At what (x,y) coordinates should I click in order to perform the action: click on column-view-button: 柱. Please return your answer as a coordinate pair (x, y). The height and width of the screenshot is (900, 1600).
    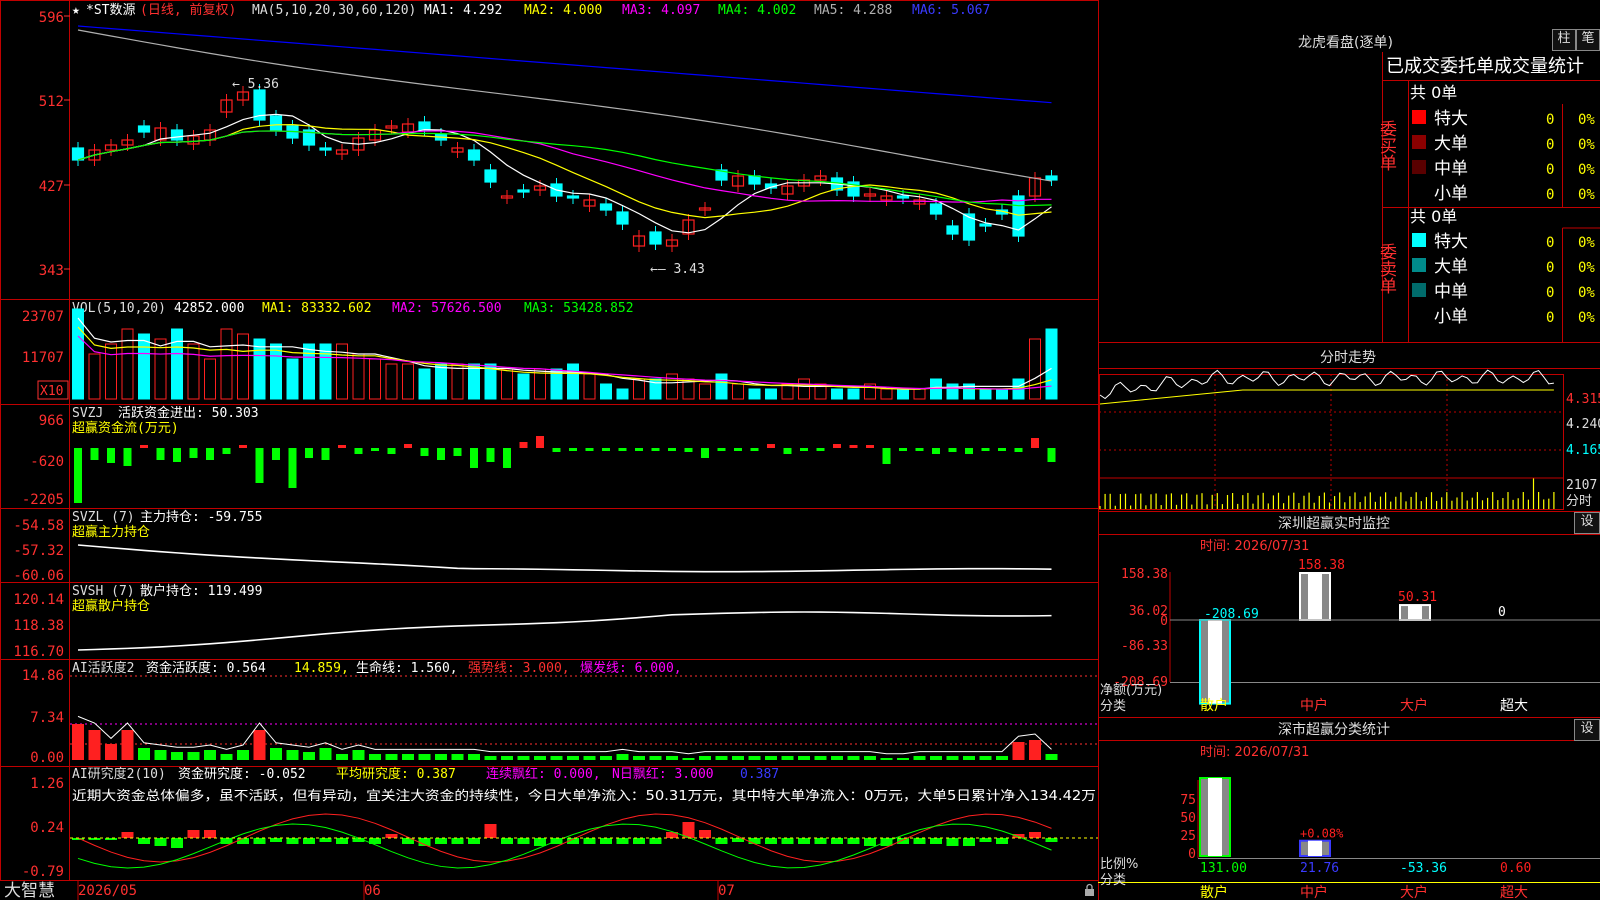
    Looking at the image, I should click on (1564, 40).